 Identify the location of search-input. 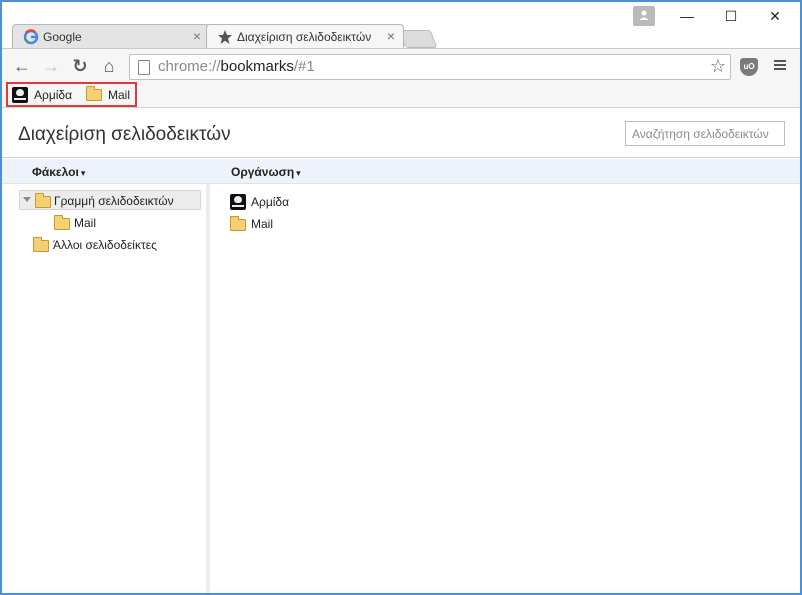
(705, 133).